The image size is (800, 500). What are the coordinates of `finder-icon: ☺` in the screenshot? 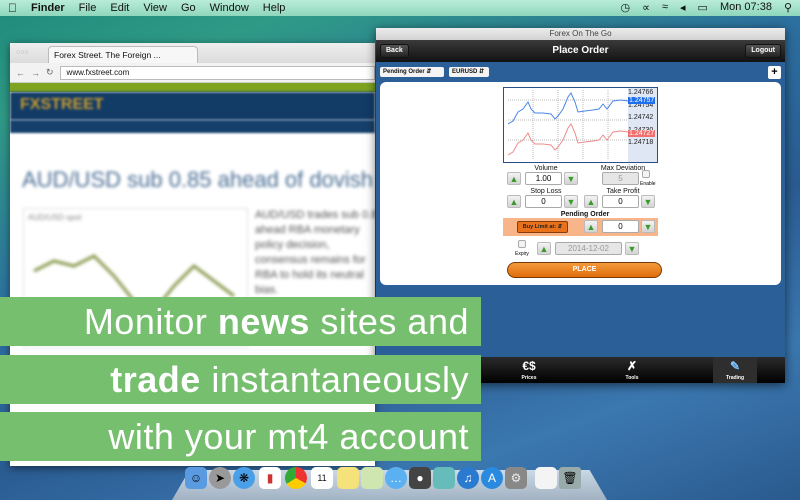 It's located at (196, 478).